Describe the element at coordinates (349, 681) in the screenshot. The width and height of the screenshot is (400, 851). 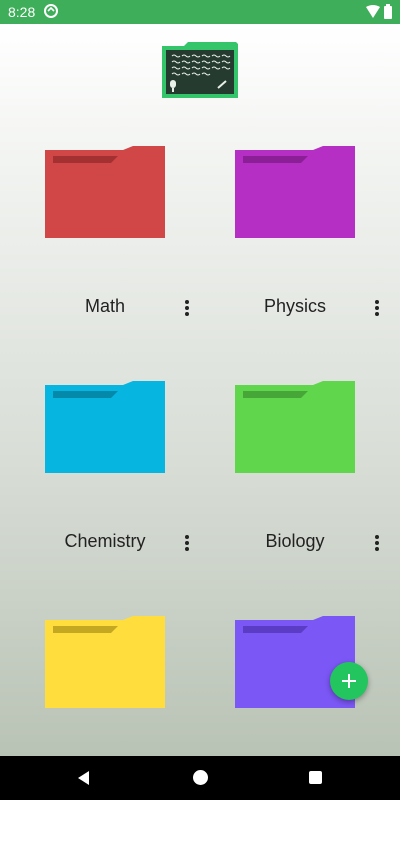
I see `add-folder-button` at that location.